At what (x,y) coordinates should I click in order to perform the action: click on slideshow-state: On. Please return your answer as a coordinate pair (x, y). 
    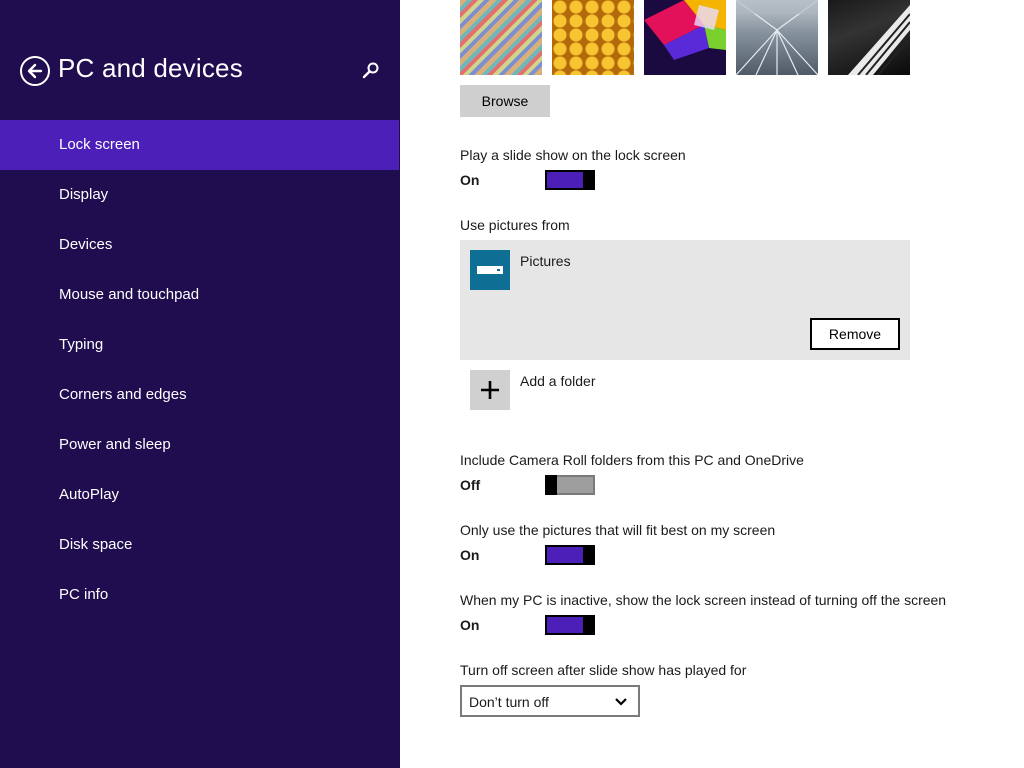
    Looking at the image, I should click on (470, 180).